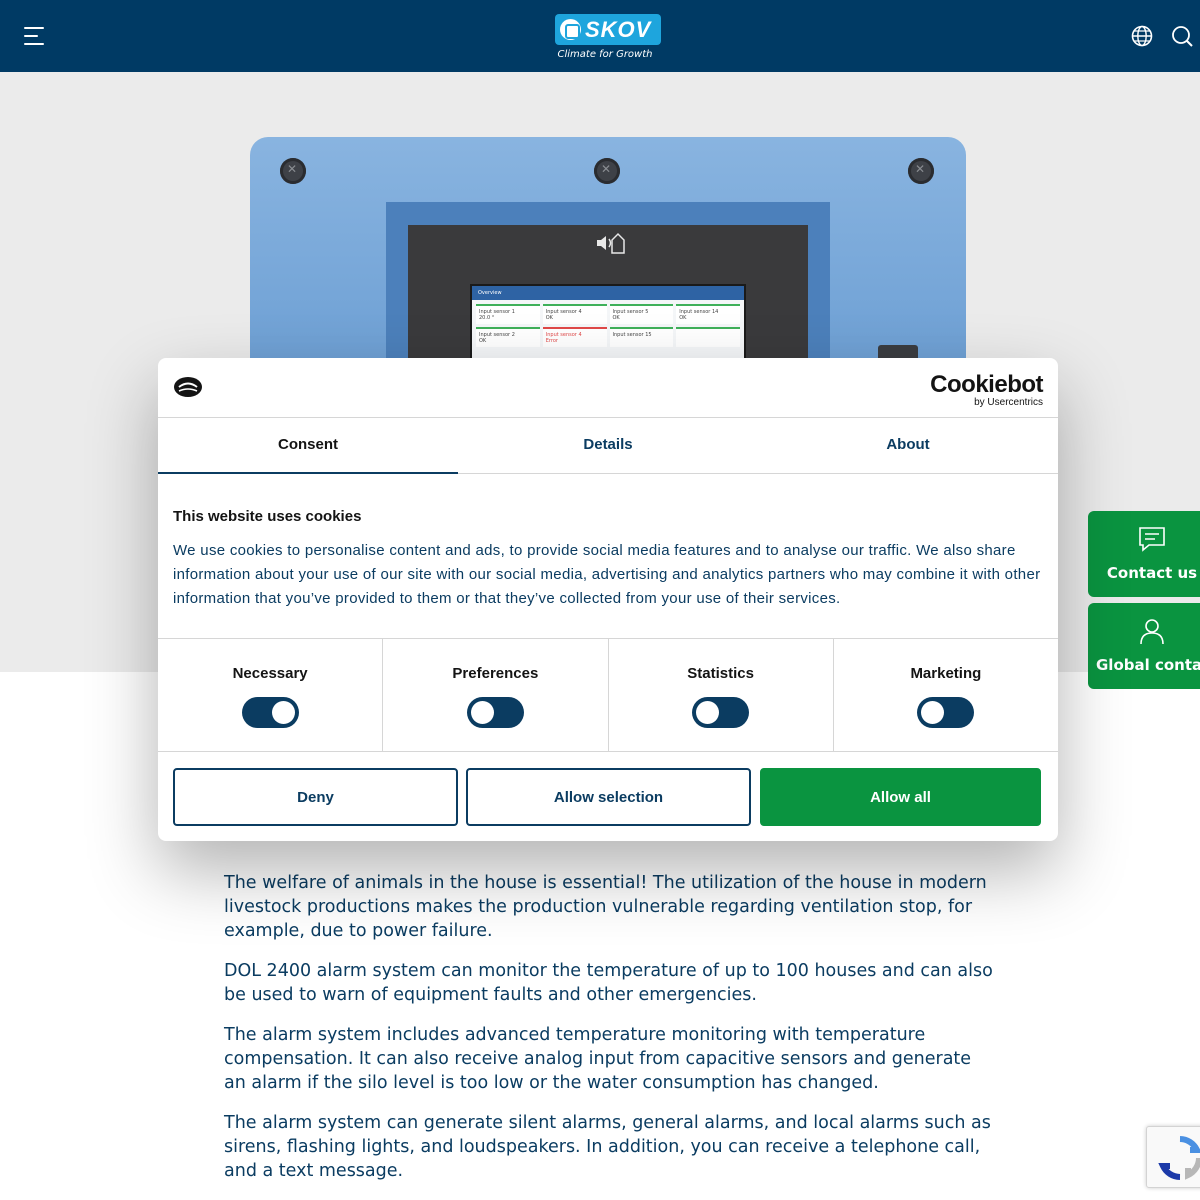 This screenshot has width=1200, height=1200. Describe the element at coordinates (574, 314) in the screenshot. I see `display-tile: Input sensor 4 OK` at that location.